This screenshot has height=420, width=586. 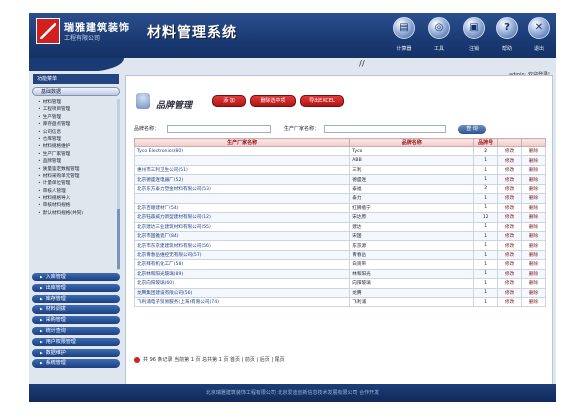 I want to click on table-row: 北京市国雅瓷厂(84) 宋国 1 修改 删除, so click(x=339, y=236).